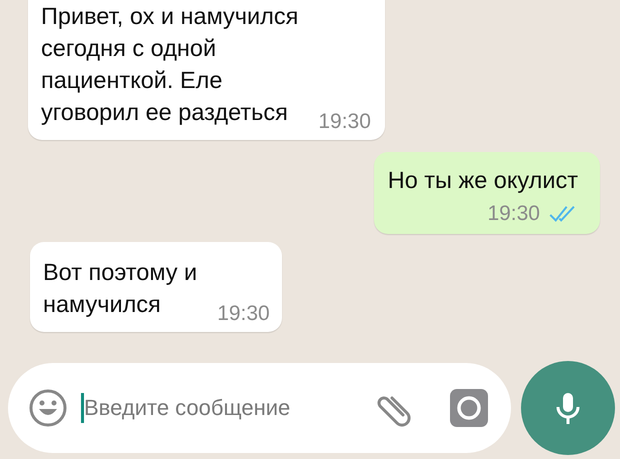  Describe the element at coordinates (48, 408) in the screenshot. I see `emoji-icon` at that location.